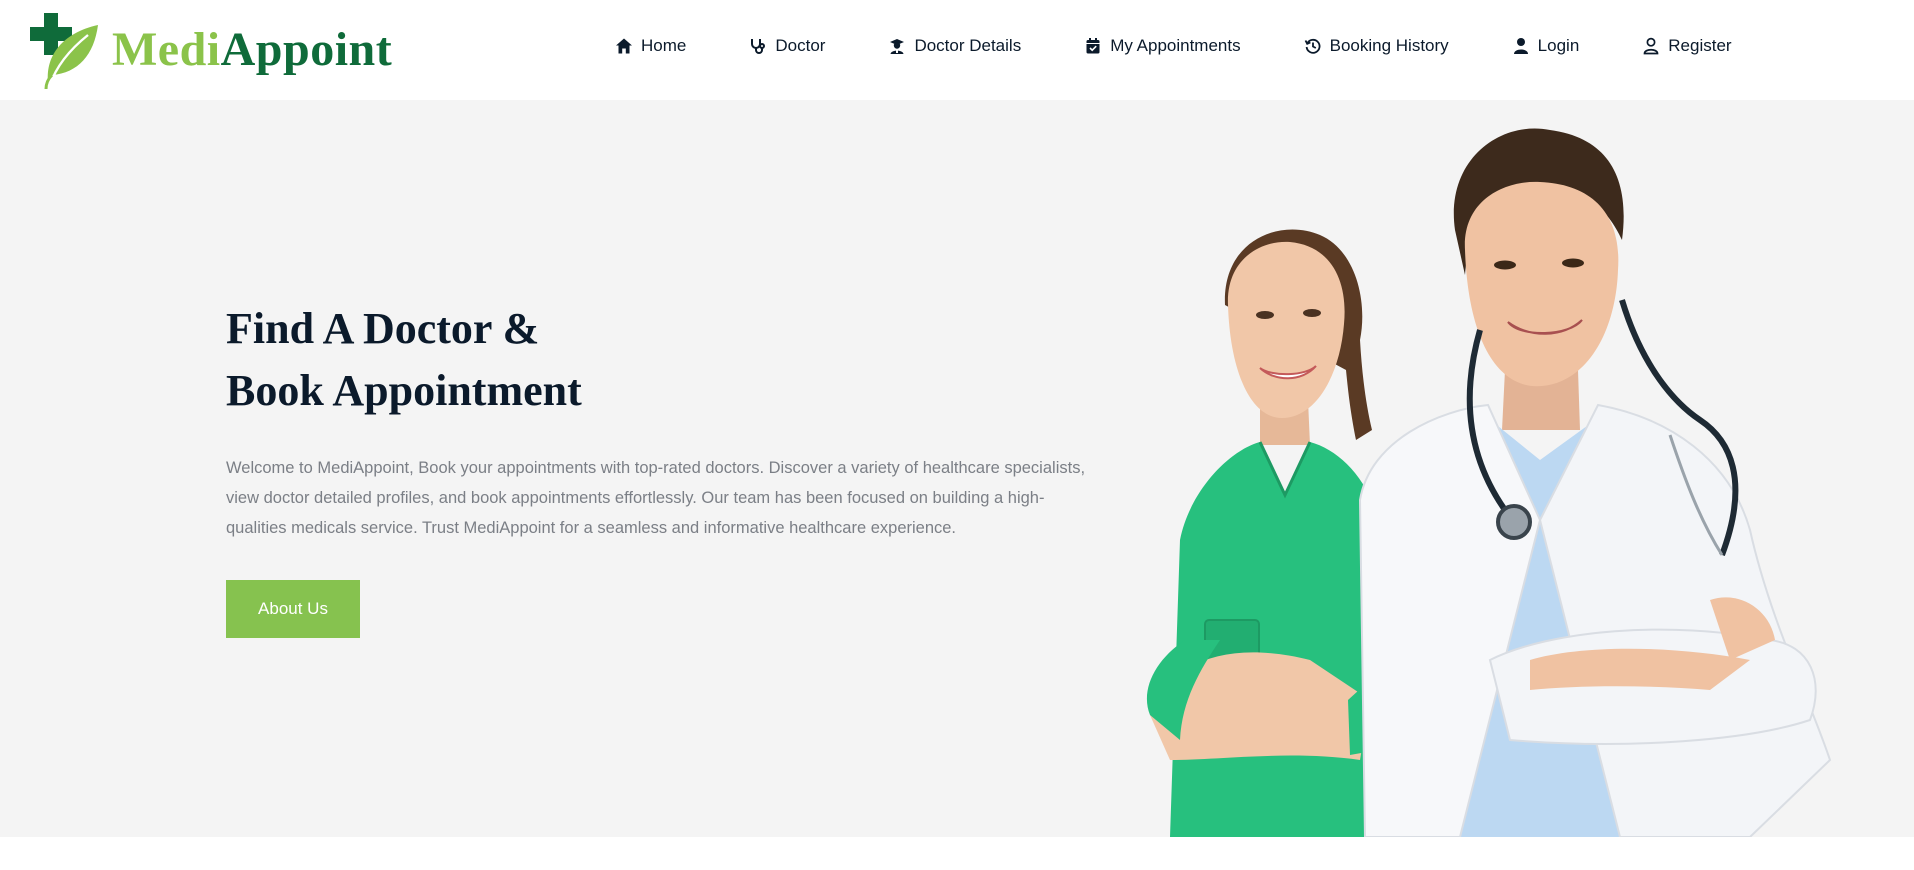 The width and height of the screenshot is (1914, 870). Describe the element at coordinates (306, 49) in the screenshot. I see `brand-name-part2: Appoint` at that location.